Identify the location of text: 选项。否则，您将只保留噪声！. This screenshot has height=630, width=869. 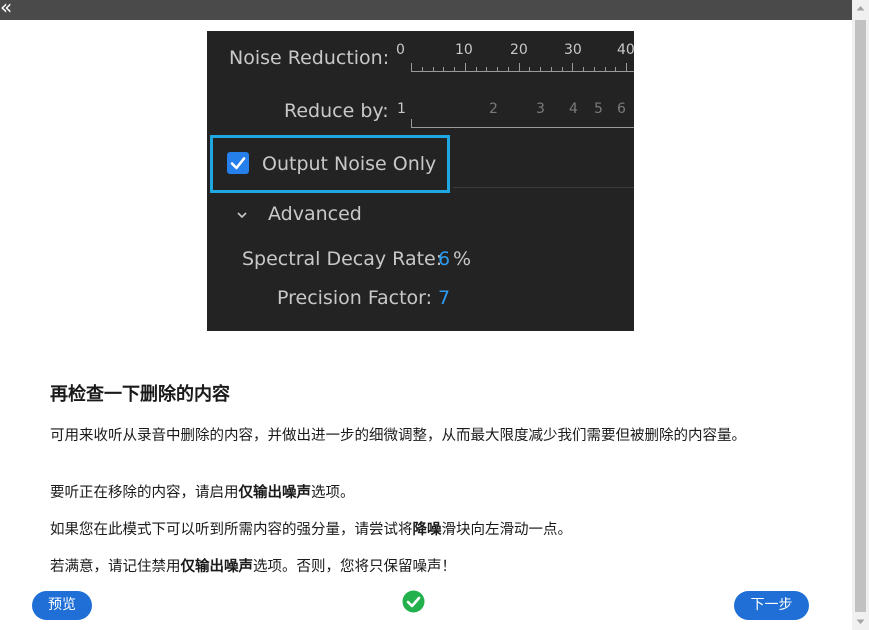
(354, 567).